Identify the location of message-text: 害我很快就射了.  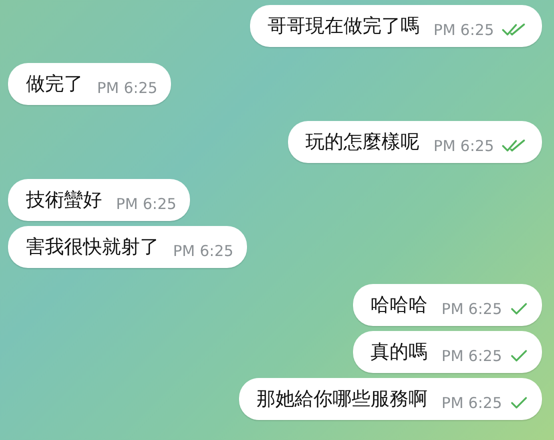
(92, 247).